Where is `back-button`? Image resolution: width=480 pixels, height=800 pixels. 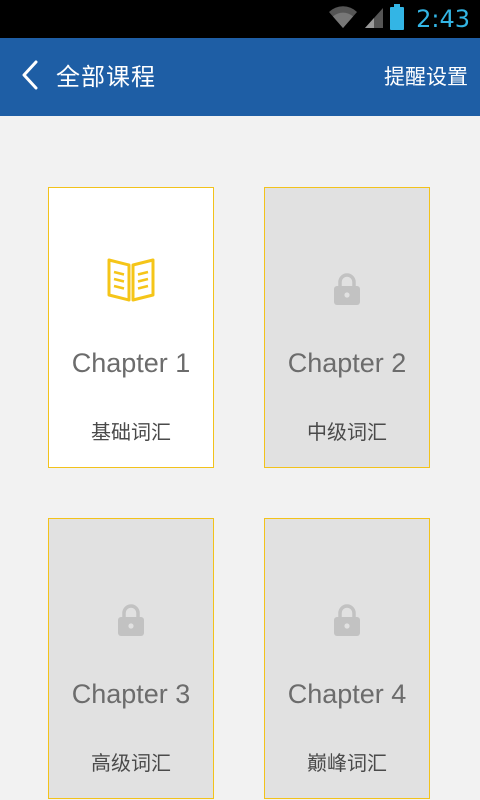 back-button is located at coordinates (30, 77).